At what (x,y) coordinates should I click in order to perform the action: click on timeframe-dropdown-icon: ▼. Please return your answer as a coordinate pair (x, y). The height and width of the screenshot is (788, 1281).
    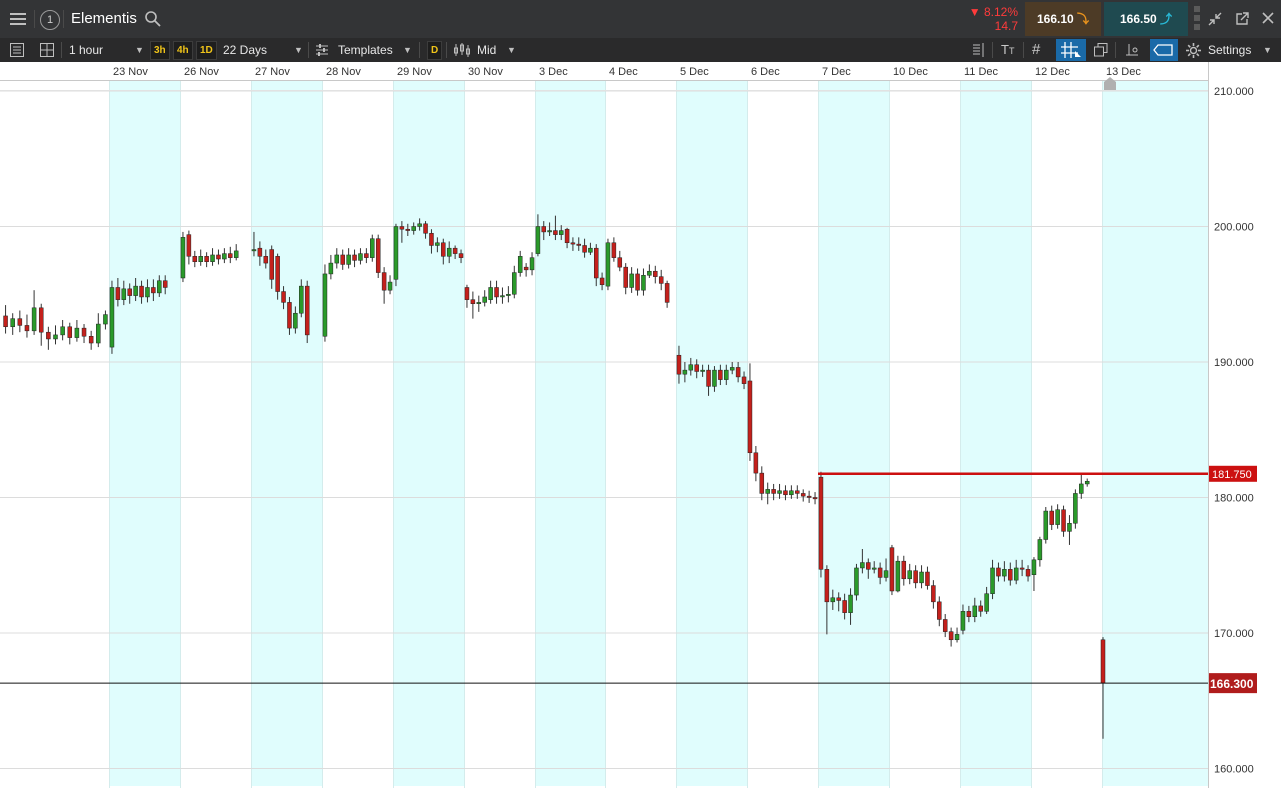
    Looking at the image, I should click on (139, 50).